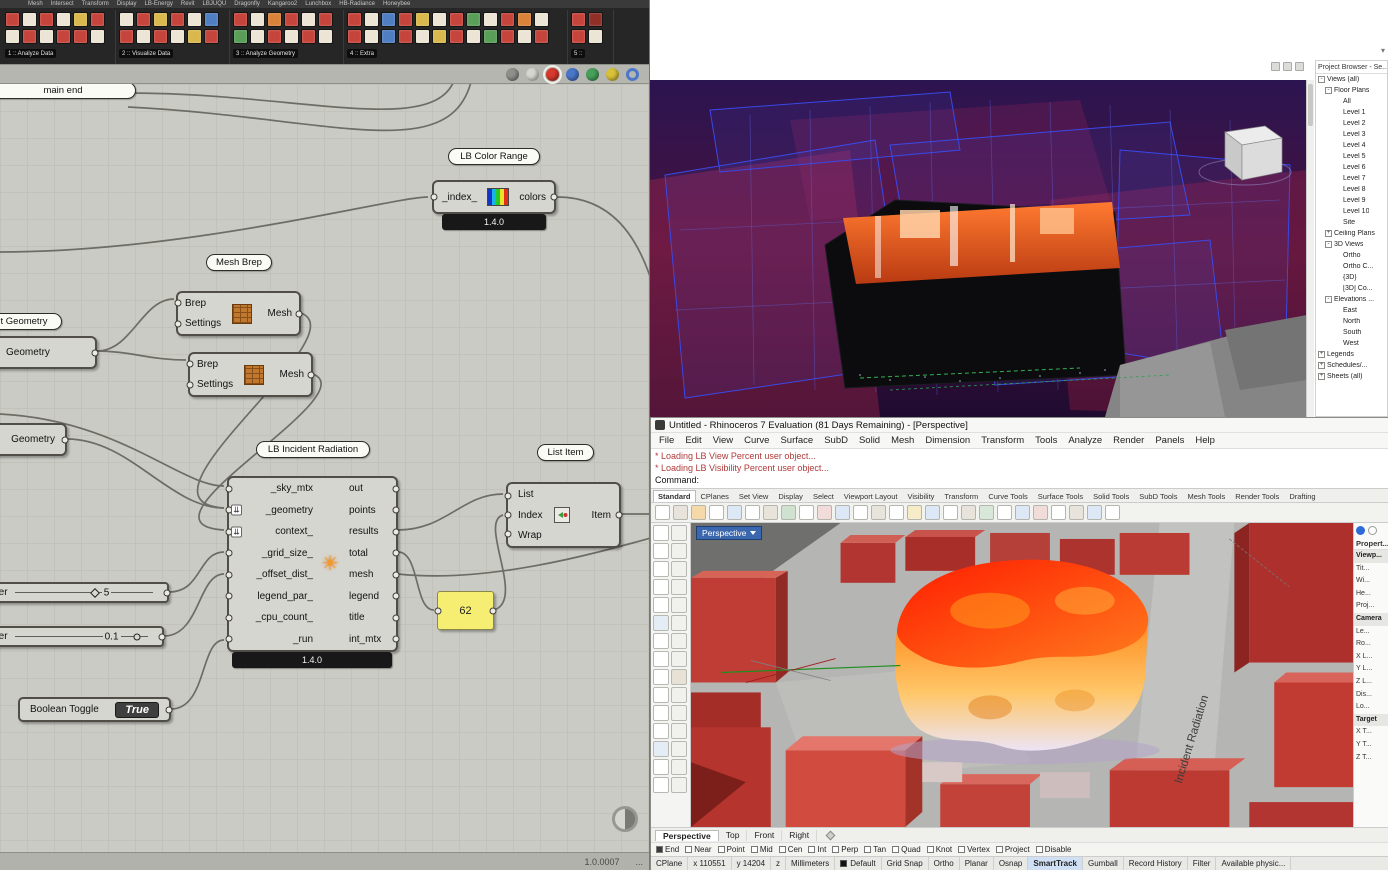 This screenshot has height=870, width=1388. Describe the element at coordinates (81, 636) in the screenshot. I see `slider-track: 0.1` at that location.